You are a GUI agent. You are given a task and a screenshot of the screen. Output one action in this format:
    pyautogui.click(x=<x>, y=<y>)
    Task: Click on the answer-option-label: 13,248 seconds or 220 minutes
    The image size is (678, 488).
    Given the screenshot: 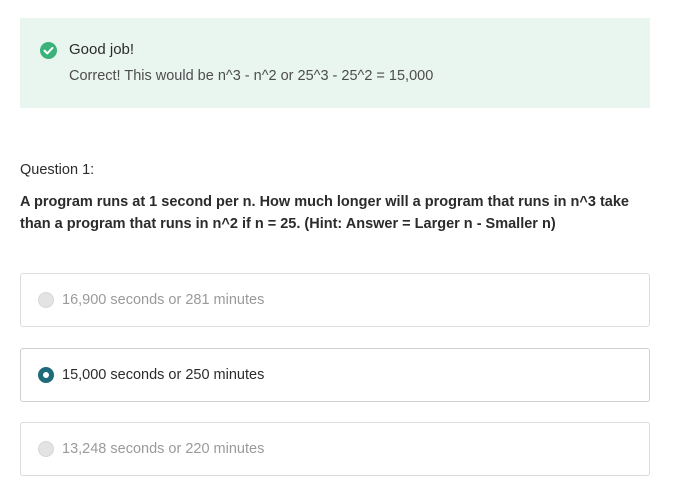 What is the action you would take?
    pyautogui.click(x=163, y=449)
    